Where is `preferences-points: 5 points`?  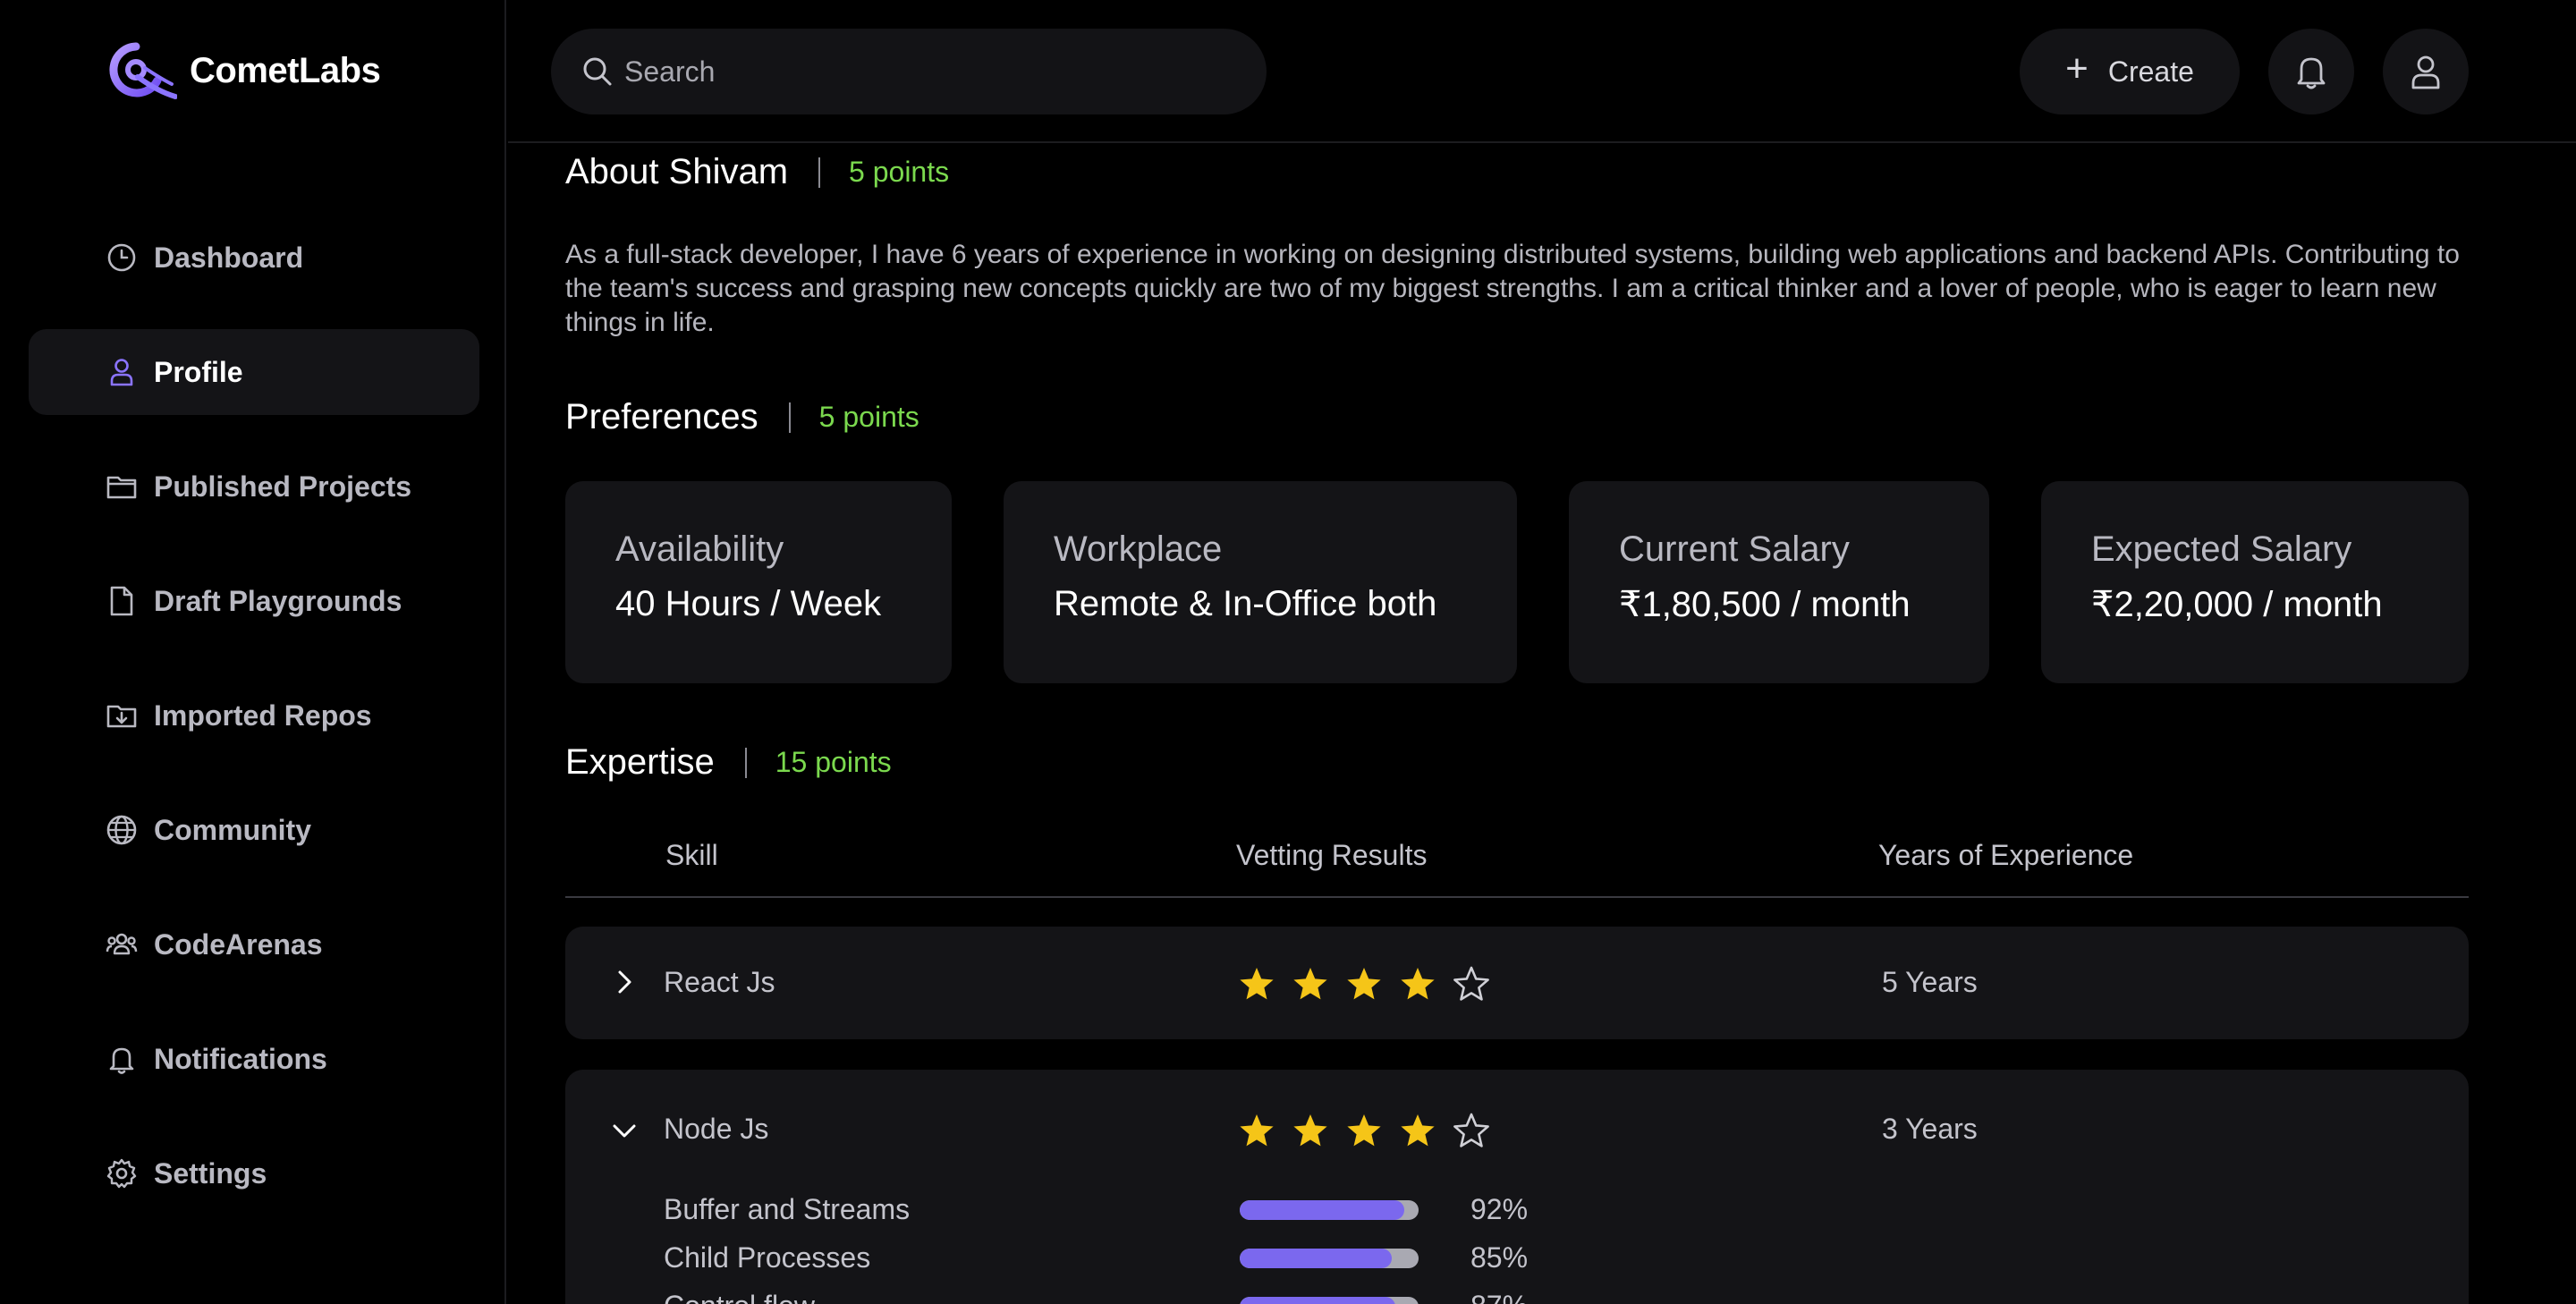 preferences-points: 5 points is located at coordinates (868, 417).